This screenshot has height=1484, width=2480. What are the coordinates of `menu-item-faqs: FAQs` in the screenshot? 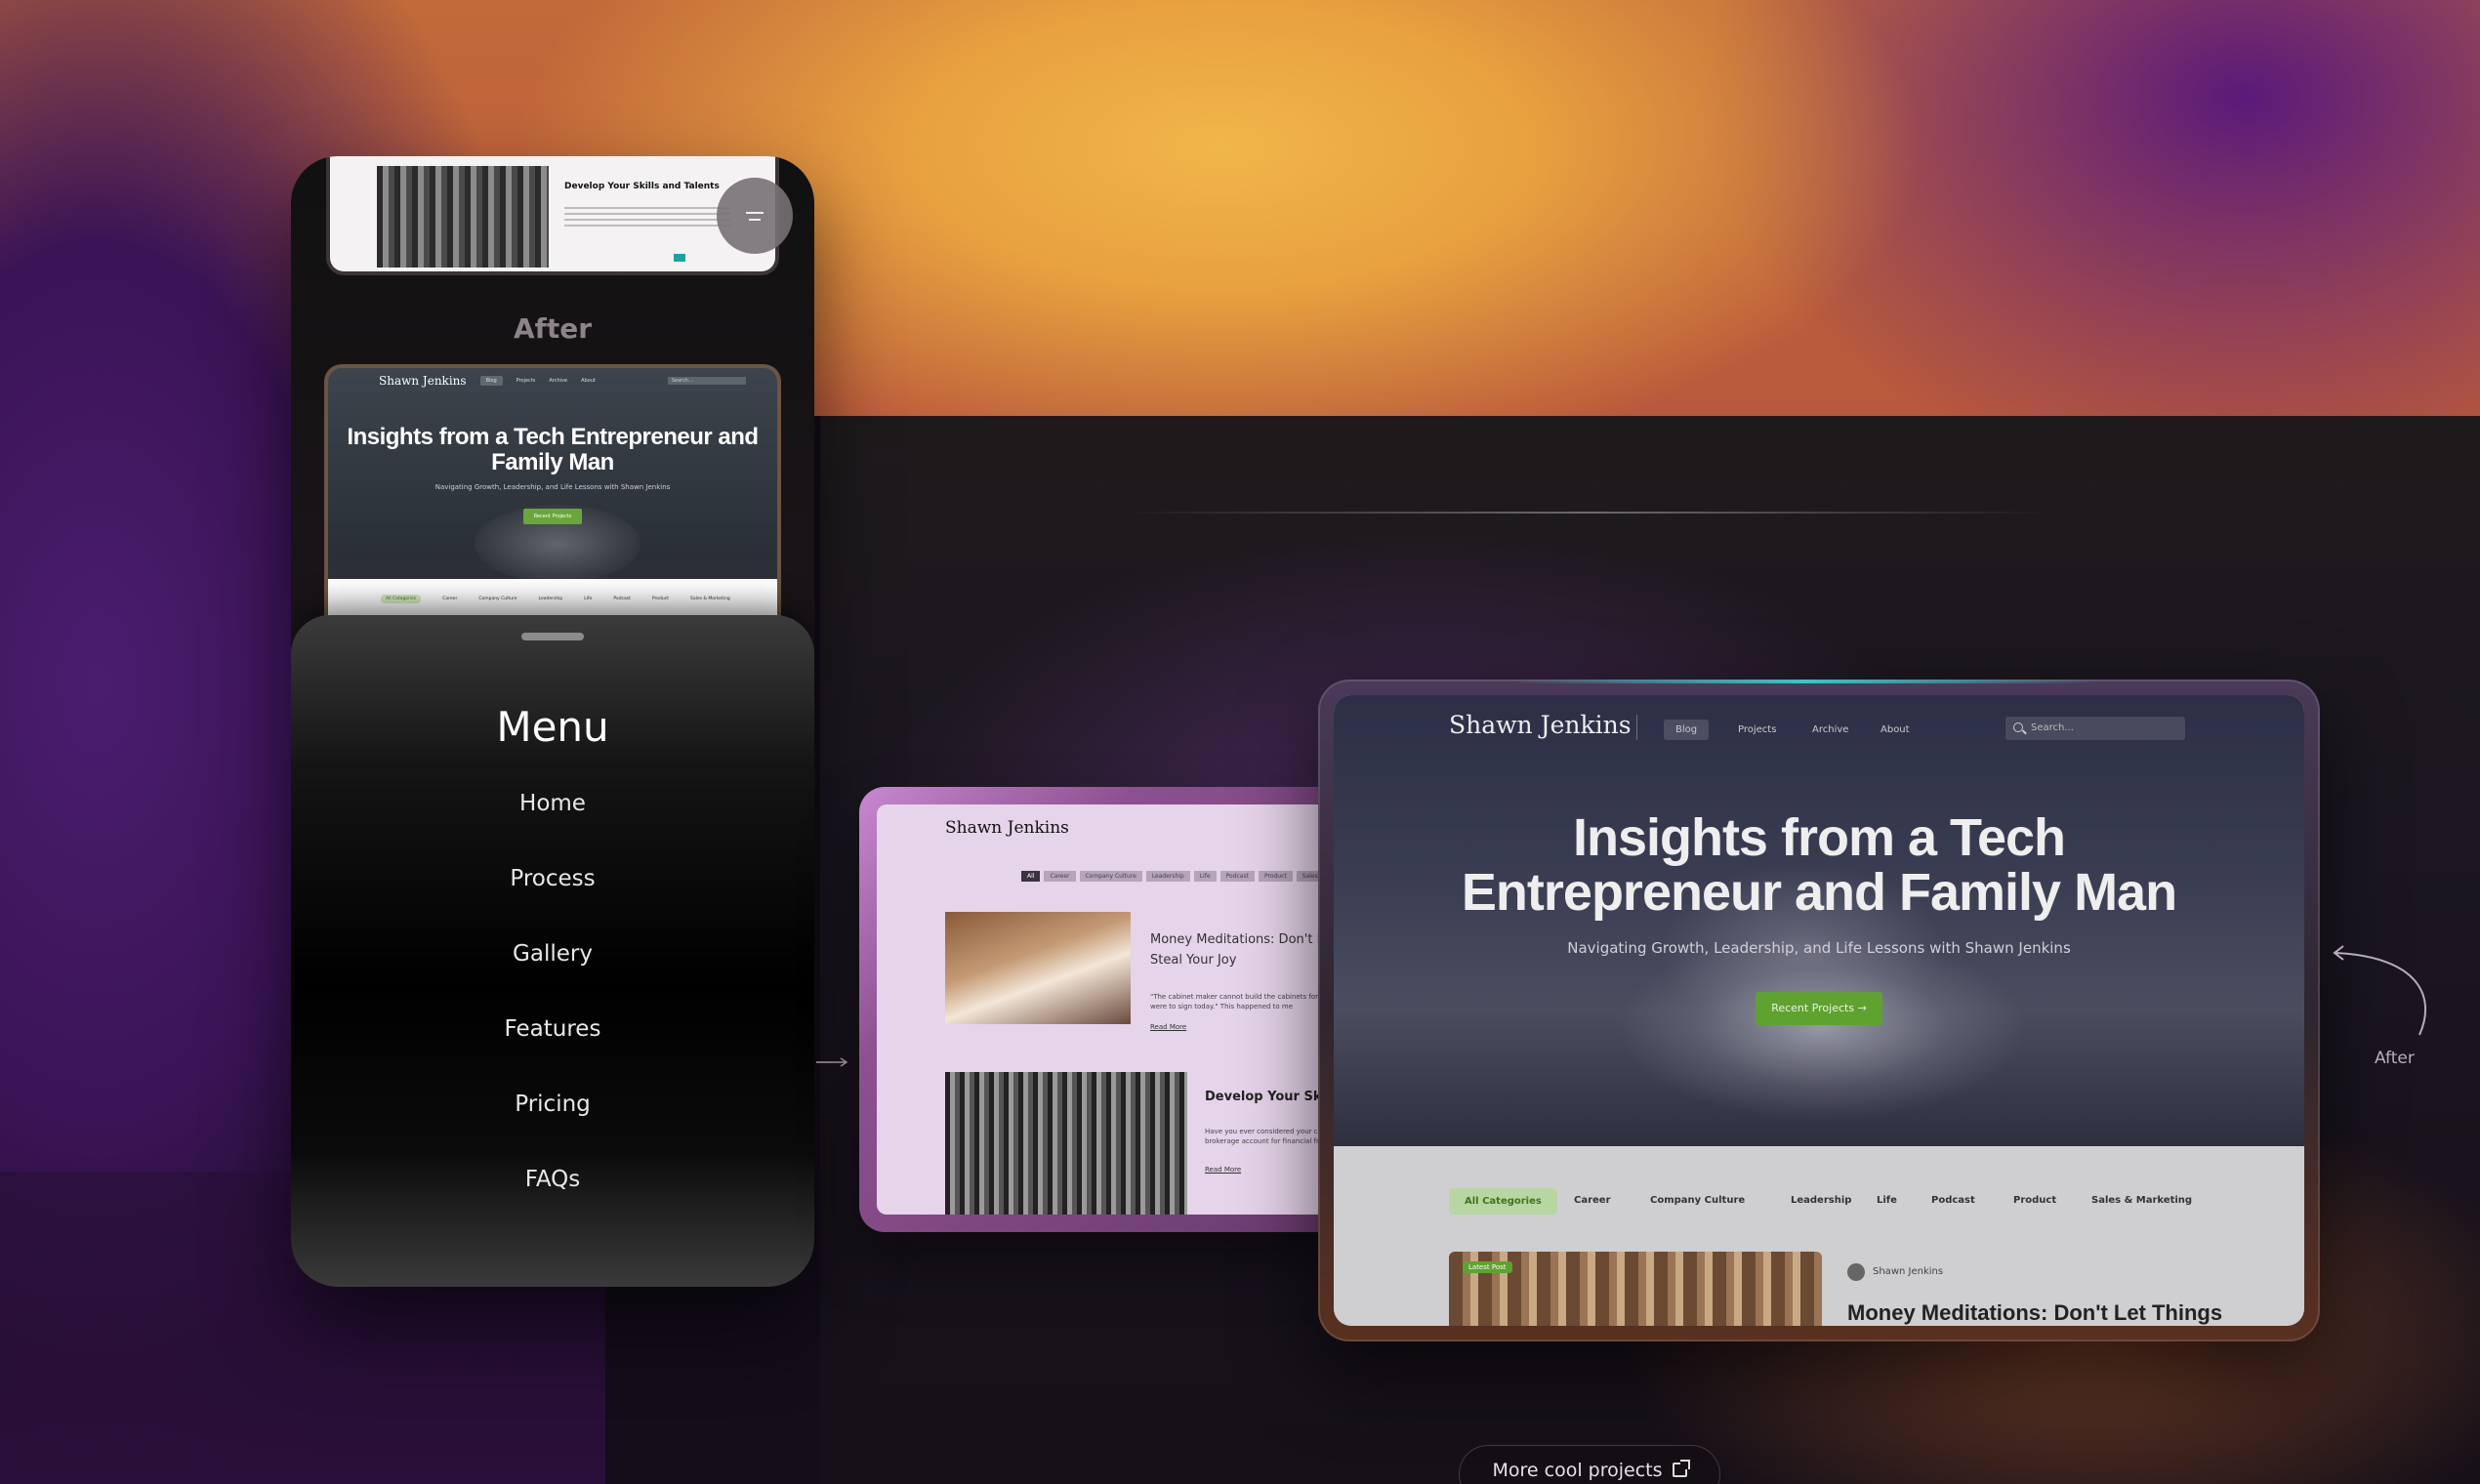 It's located at (552, 1179).